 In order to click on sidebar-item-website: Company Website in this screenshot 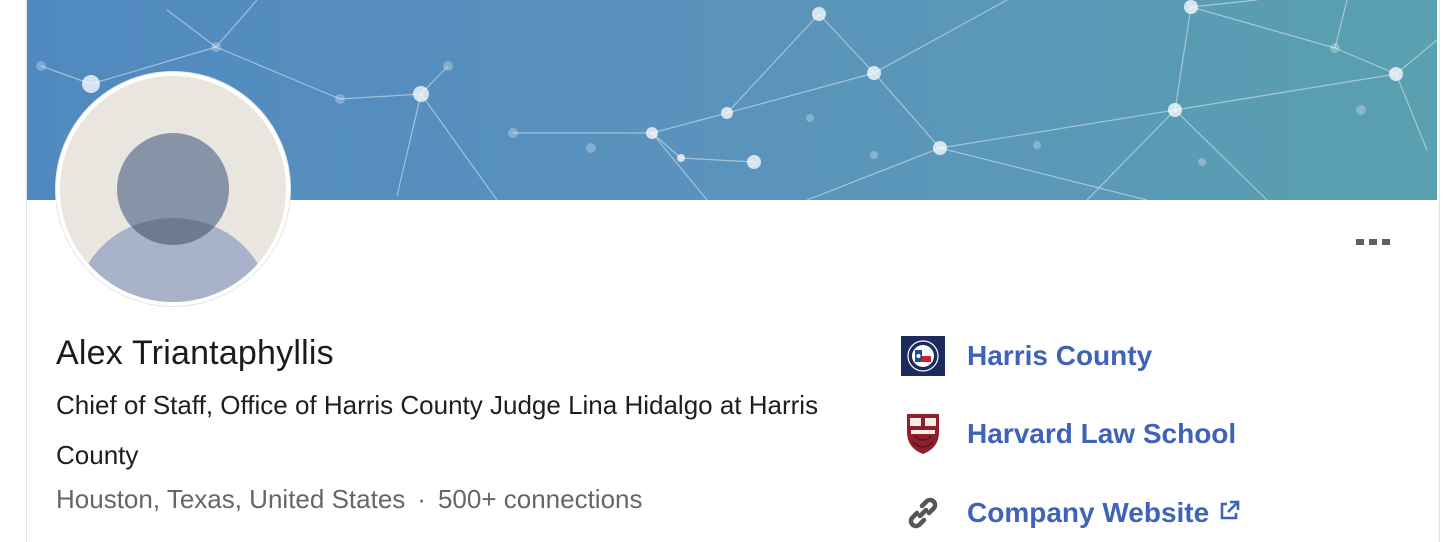, I will do `click(1071, 513)`.